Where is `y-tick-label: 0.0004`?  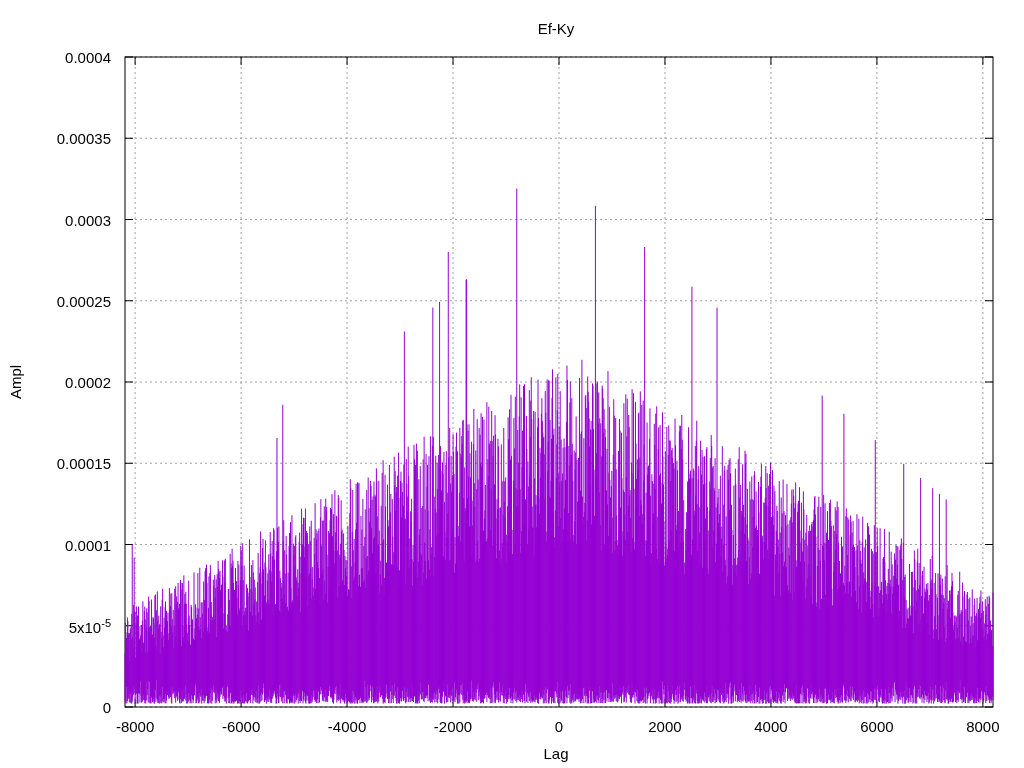 y-tick-label: 0.0004 is located at coordinates (88, 57).